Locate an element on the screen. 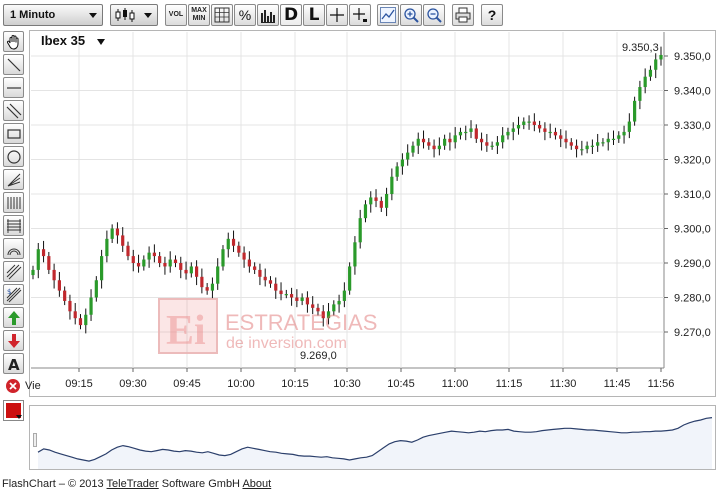 Image resolution: width=720 pixels, height=492 pixels. last-price-label: 9.350,3 is located at coordinates (640, 48).